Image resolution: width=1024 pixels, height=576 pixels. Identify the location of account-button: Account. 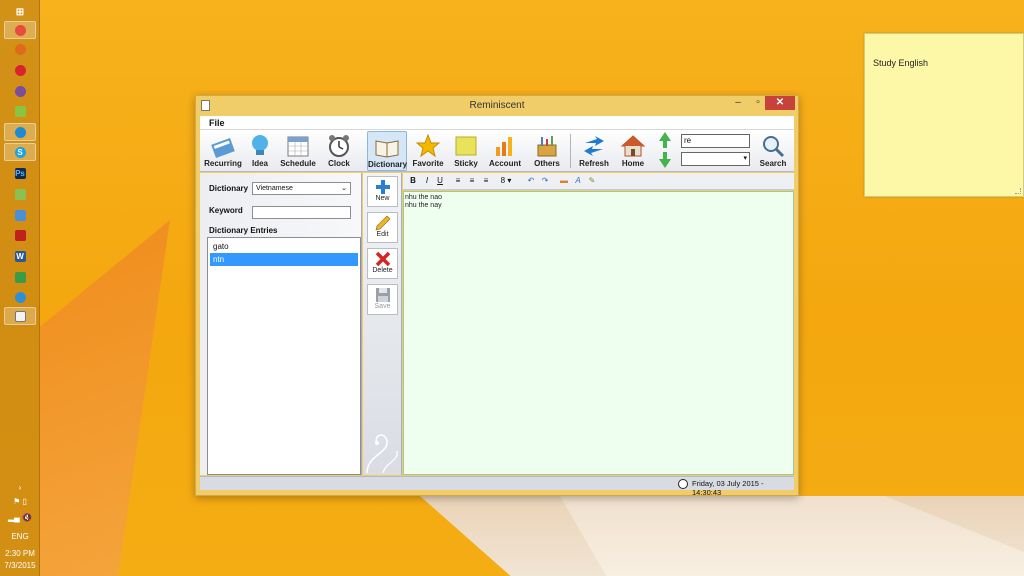
(505, 151).